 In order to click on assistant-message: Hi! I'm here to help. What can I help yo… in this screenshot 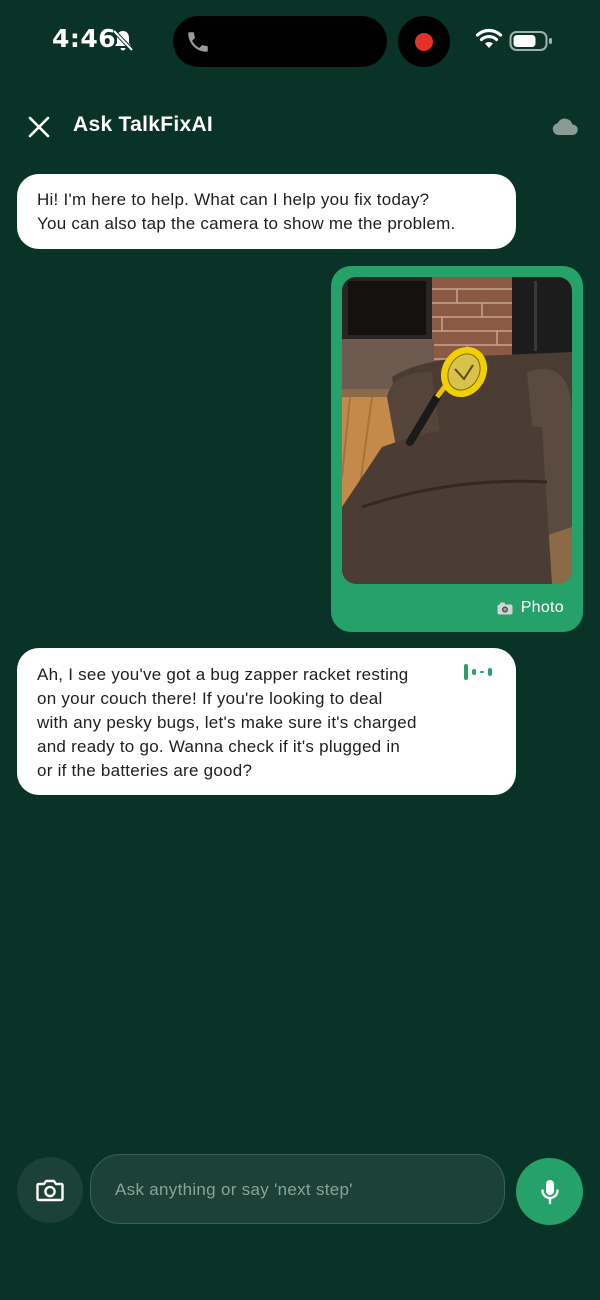, I will do `click(266, 211)`.